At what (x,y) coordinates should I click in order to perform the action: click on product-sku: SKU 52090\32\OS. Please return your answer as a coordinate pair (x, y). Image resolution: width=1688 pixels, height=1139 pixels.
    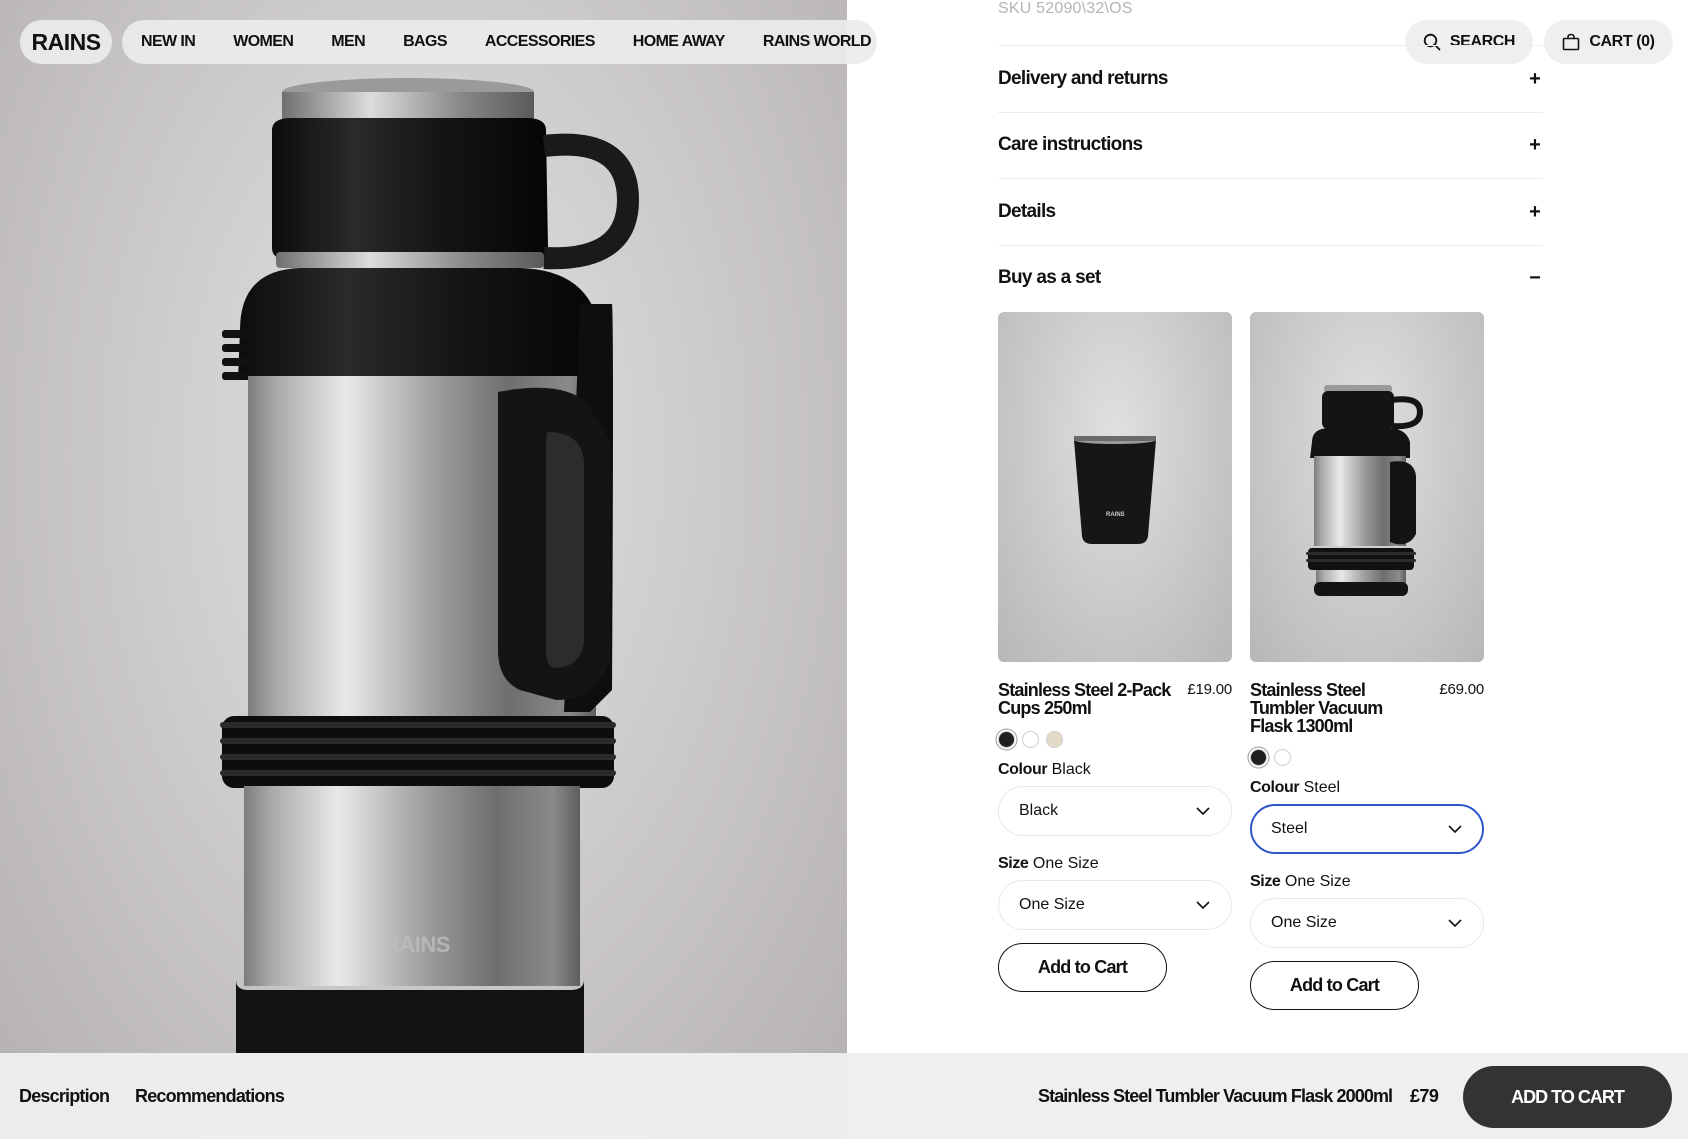
    Looking at the image, I should click on (1065, 8).